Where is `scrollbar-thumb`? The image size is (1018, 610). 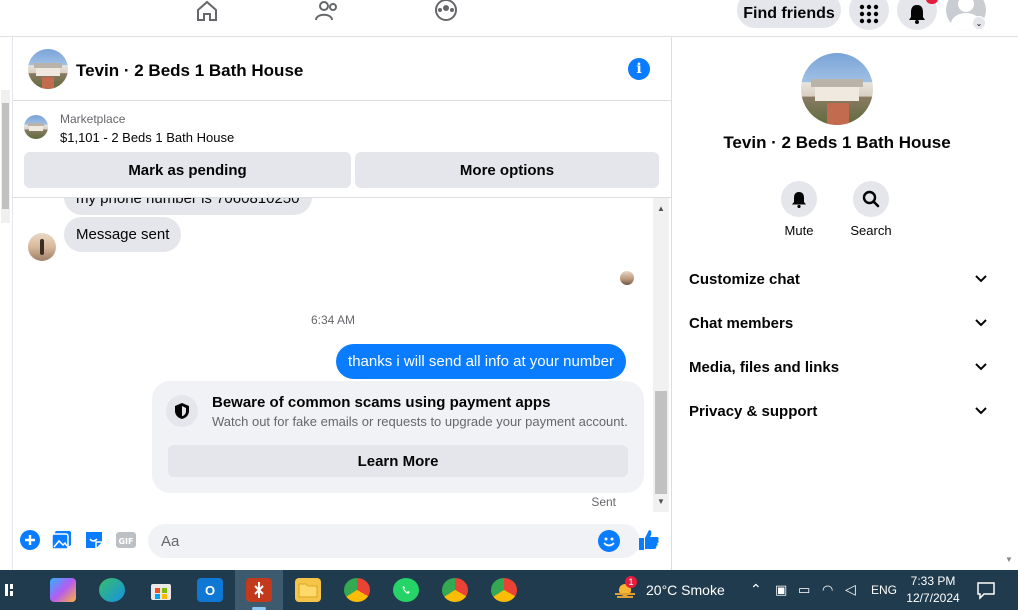
scrollbar-thumb is located at coordinates (661, 442).